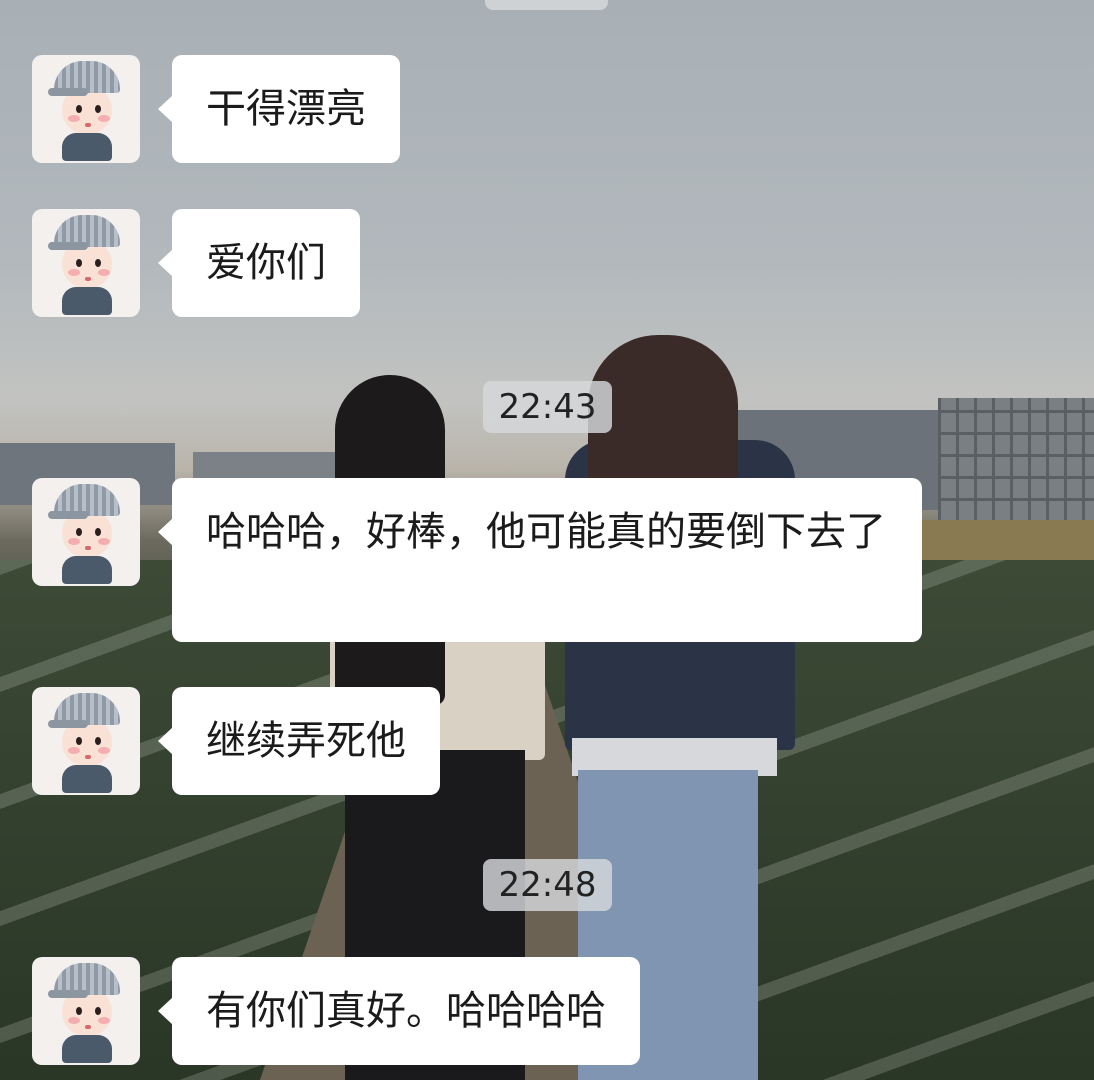  I want to click on message-bubble: 爱你们, so click(259, 263).